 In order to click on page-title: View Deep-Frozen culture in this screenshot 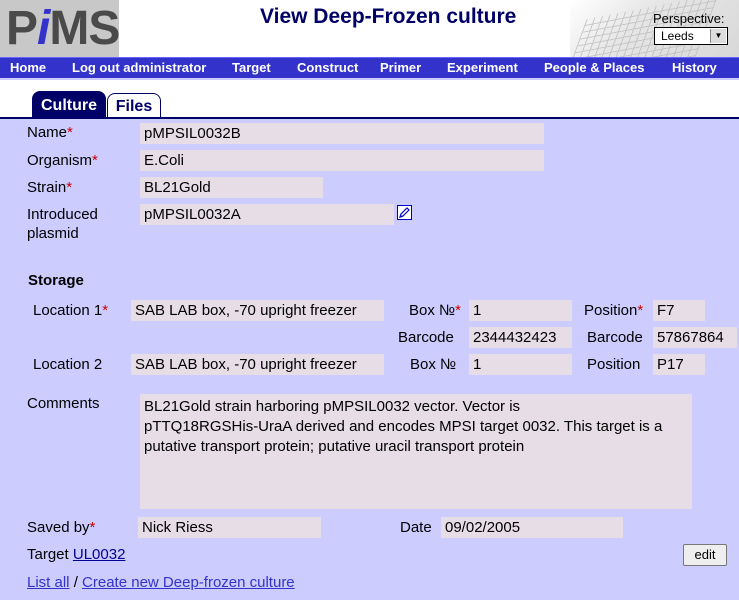, I will do `click(388, 16)`.